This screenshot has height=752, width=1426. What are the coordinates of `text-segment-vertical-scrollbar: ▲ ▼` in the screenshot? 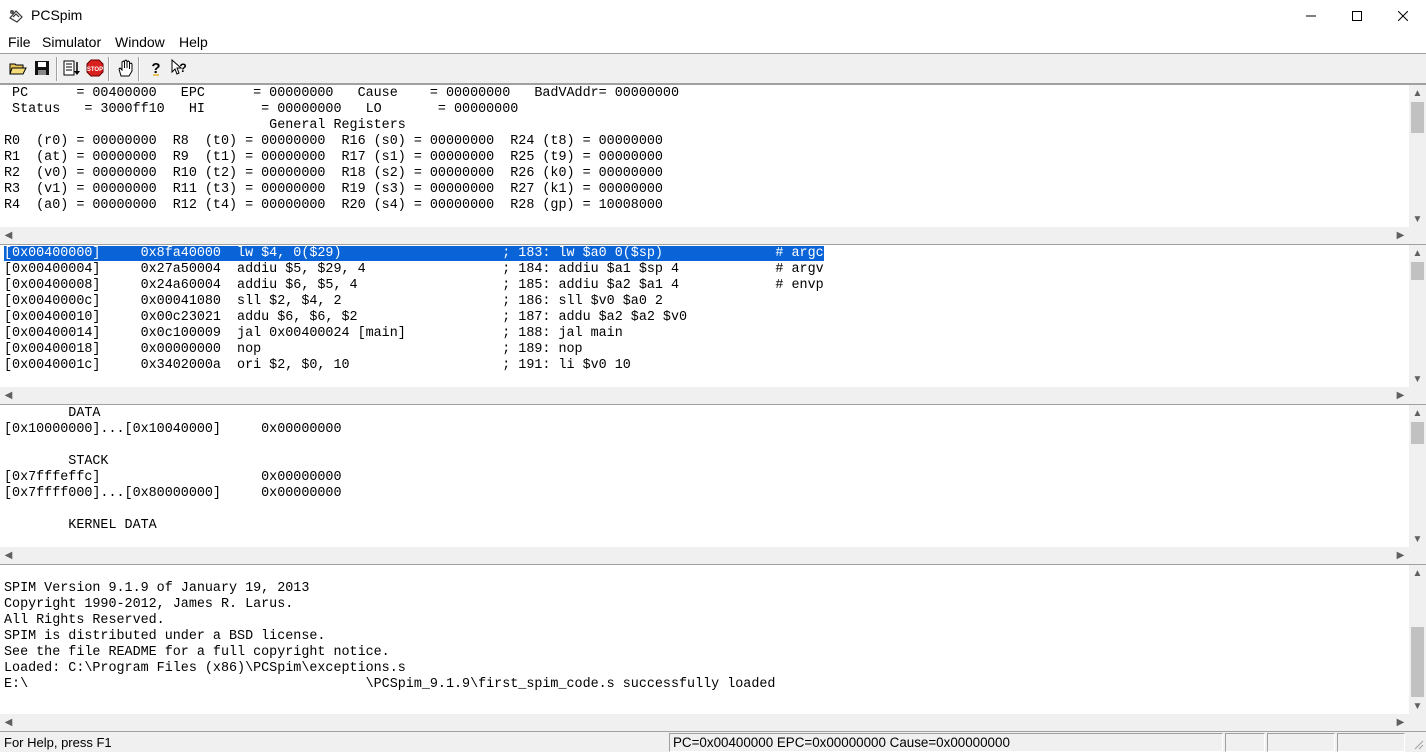 It's located at (1417, 316).